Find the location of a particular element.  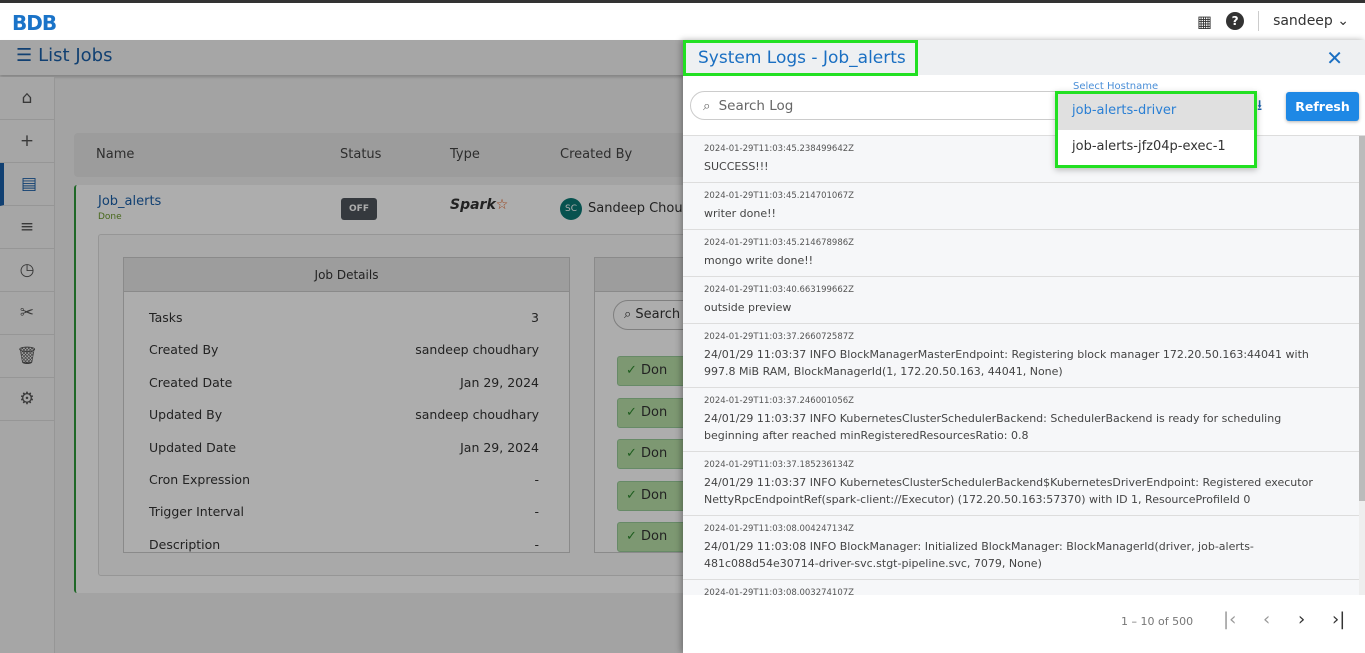

log-scrollbar is located at coordinates (1362, 365).